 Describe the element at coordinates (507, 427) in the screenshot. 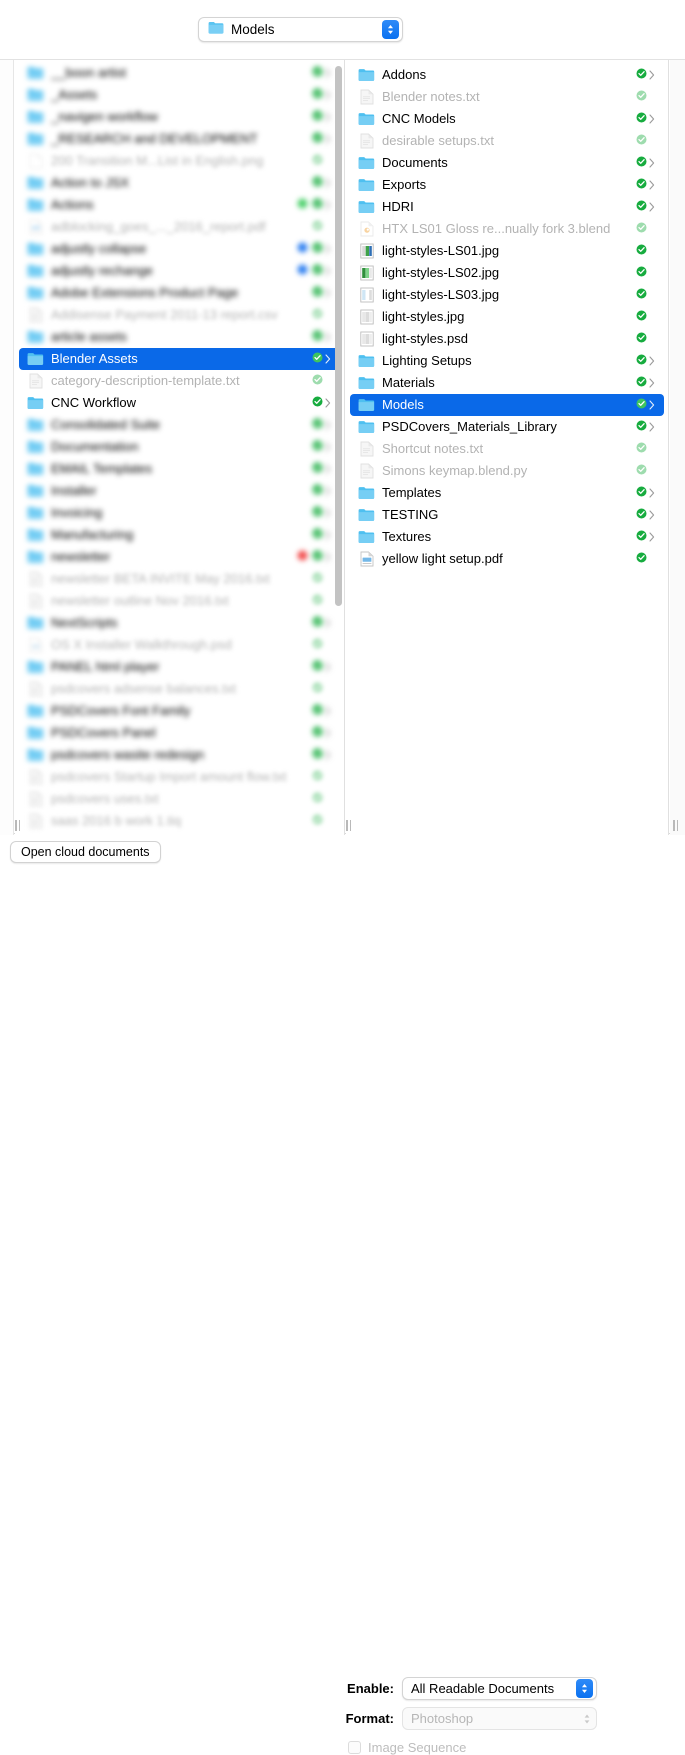

I see `file-row: PSDCovers_Materials_Library` at that location.